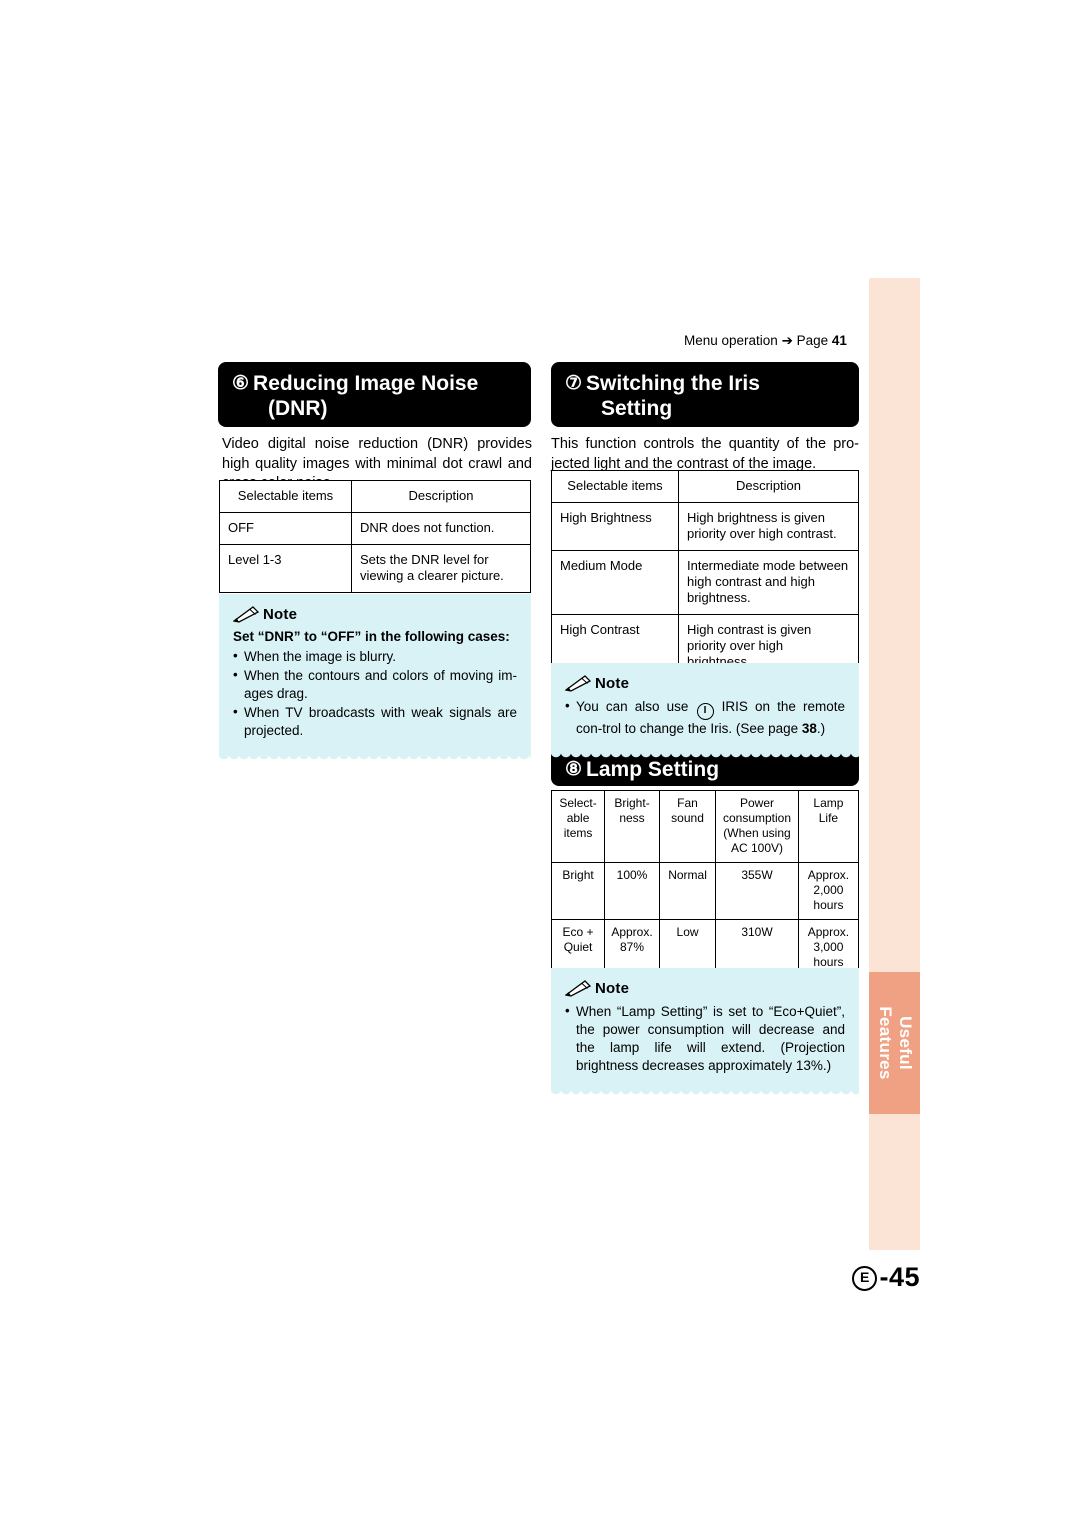 The width and height of the screenshot is (1080, 1528). I want to click on table-cell: Normal, so click(687, 891).